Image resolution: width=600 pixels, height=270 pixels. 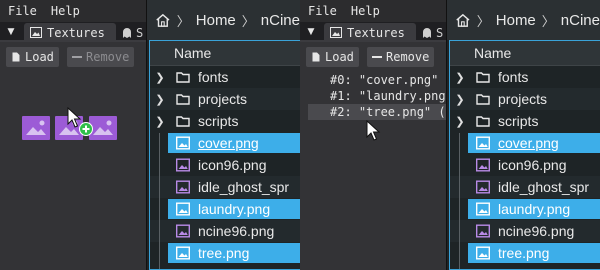 What do you see at coordinates (377, 57) in the screenshot?
I see `minus-icon` at bounding box center [377, 57].